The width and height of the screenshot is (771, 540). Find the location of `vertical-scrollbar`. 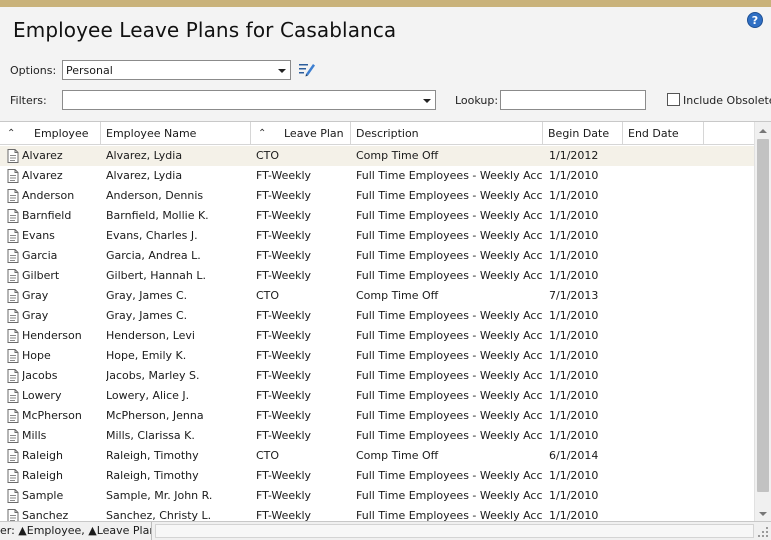

vertical-scrollbar is located at coordinates (762, 321).